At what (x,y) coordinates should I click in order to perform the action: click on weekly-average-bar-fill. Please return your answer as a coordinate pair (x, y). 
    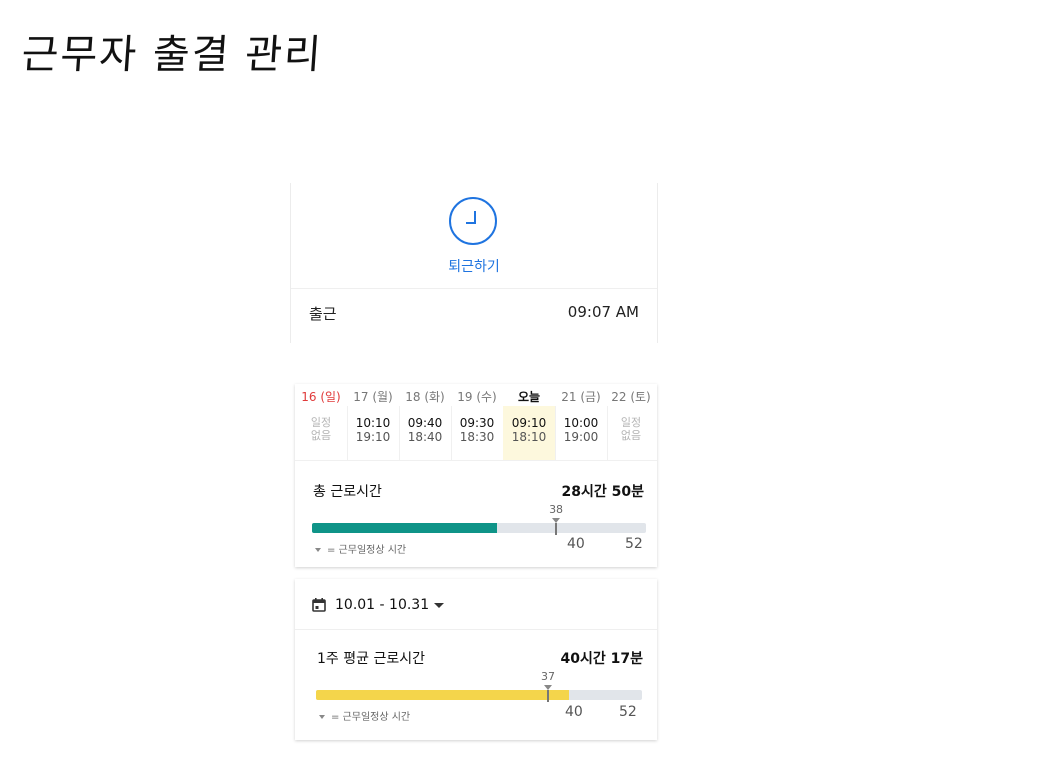
    Looking at the image, I should click on (442, 695).